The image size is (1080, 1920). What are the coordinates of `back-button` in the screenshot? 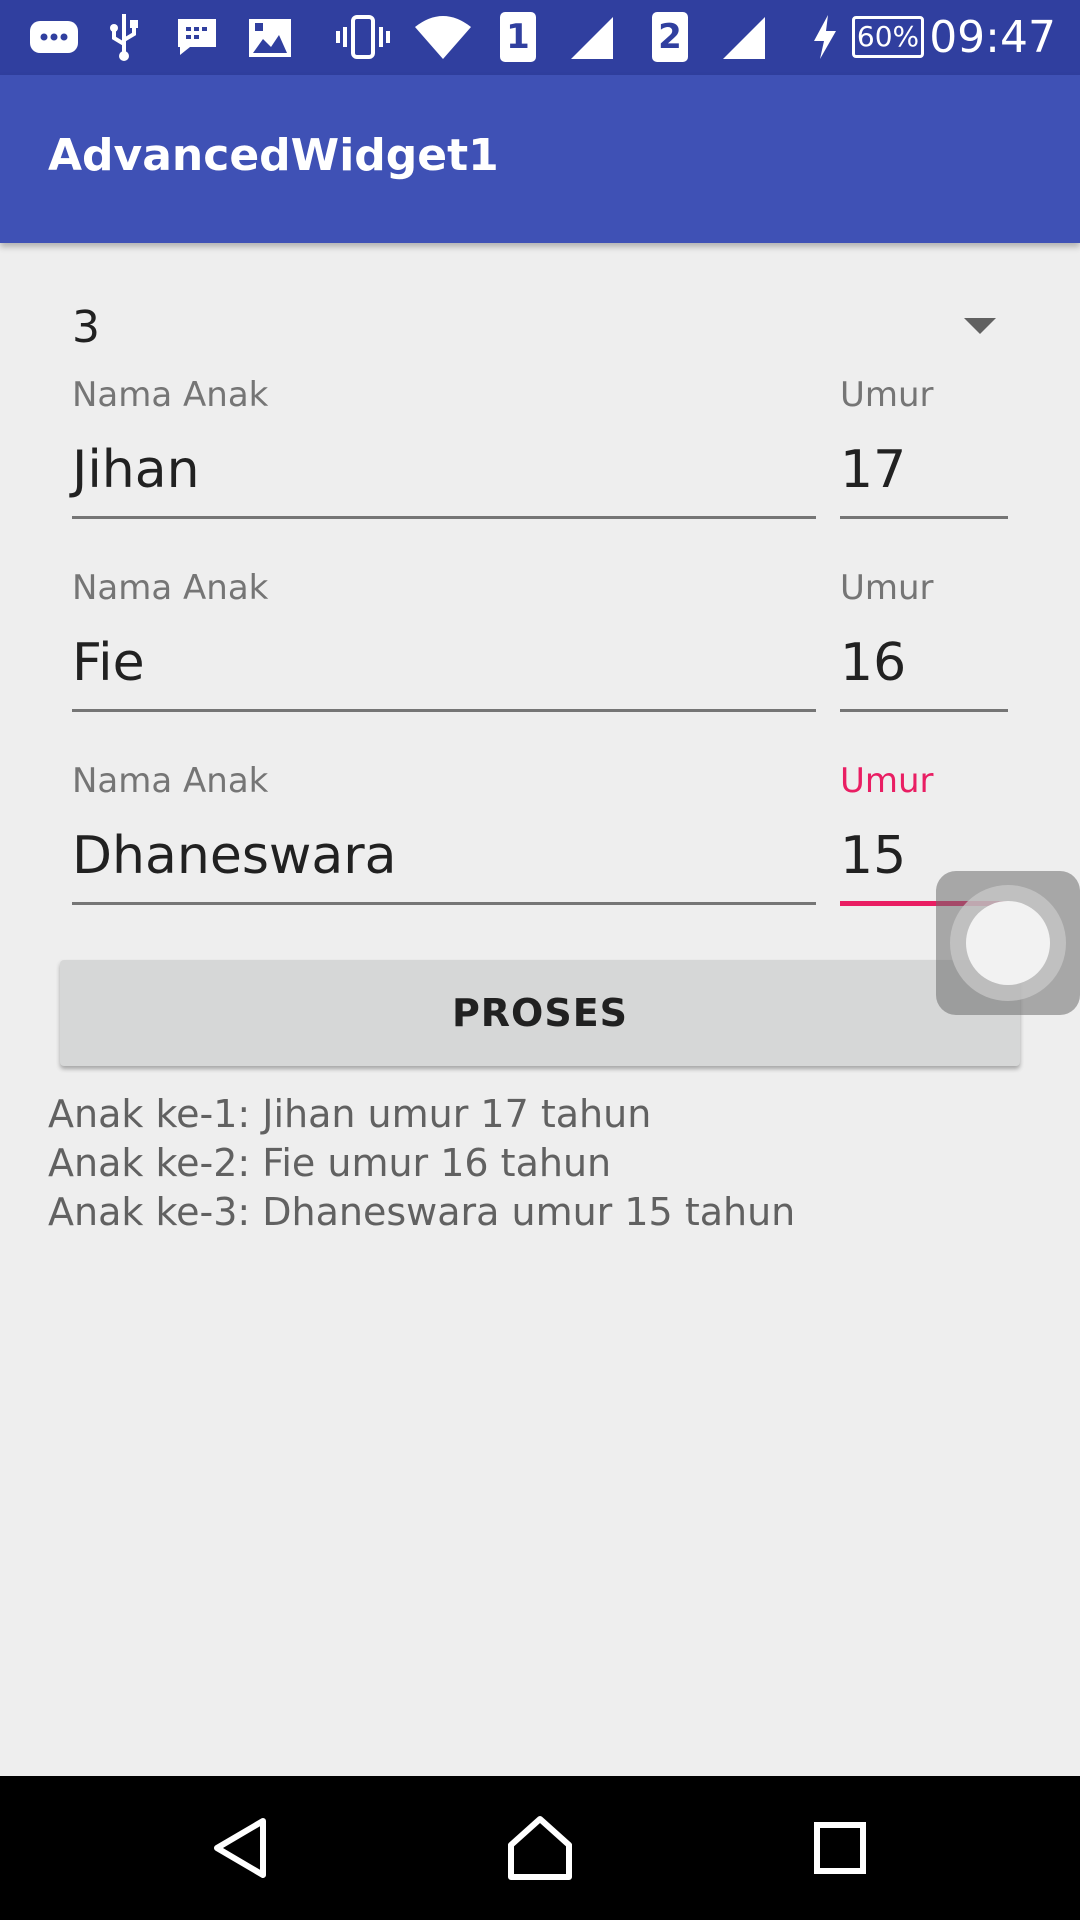 It's located at (240, 1848).